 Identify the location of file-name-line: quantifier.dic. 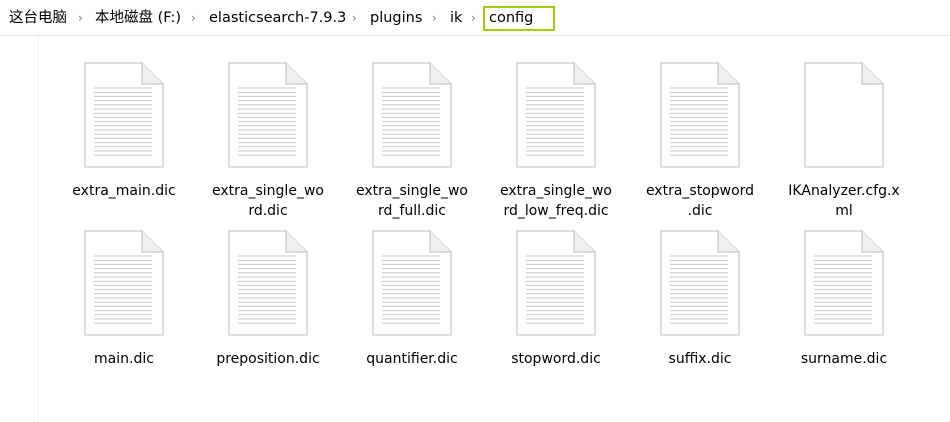
(412, 359).